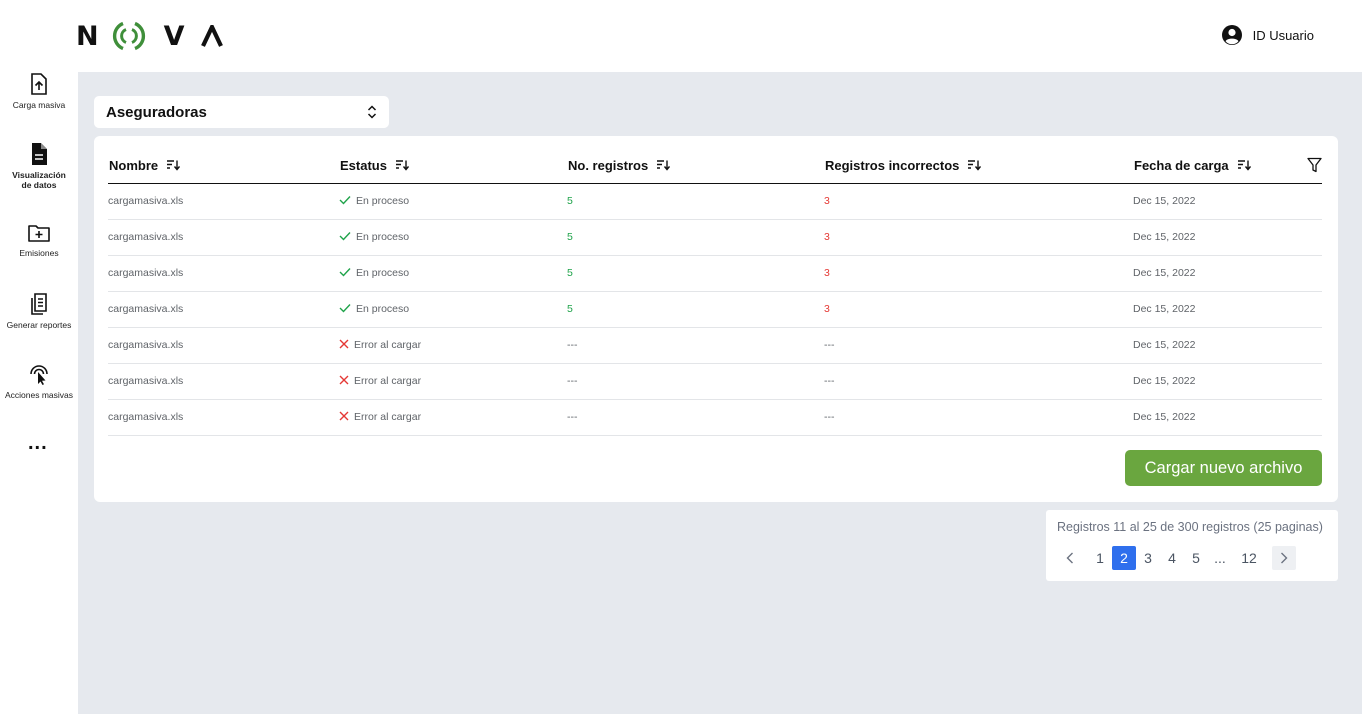 This screenshot has width=1362, height=720. What do you see at coordinates (453, 167) in the screenshot?
I see `column-header-estatus: Estatus` at bounding box center [453, 167].